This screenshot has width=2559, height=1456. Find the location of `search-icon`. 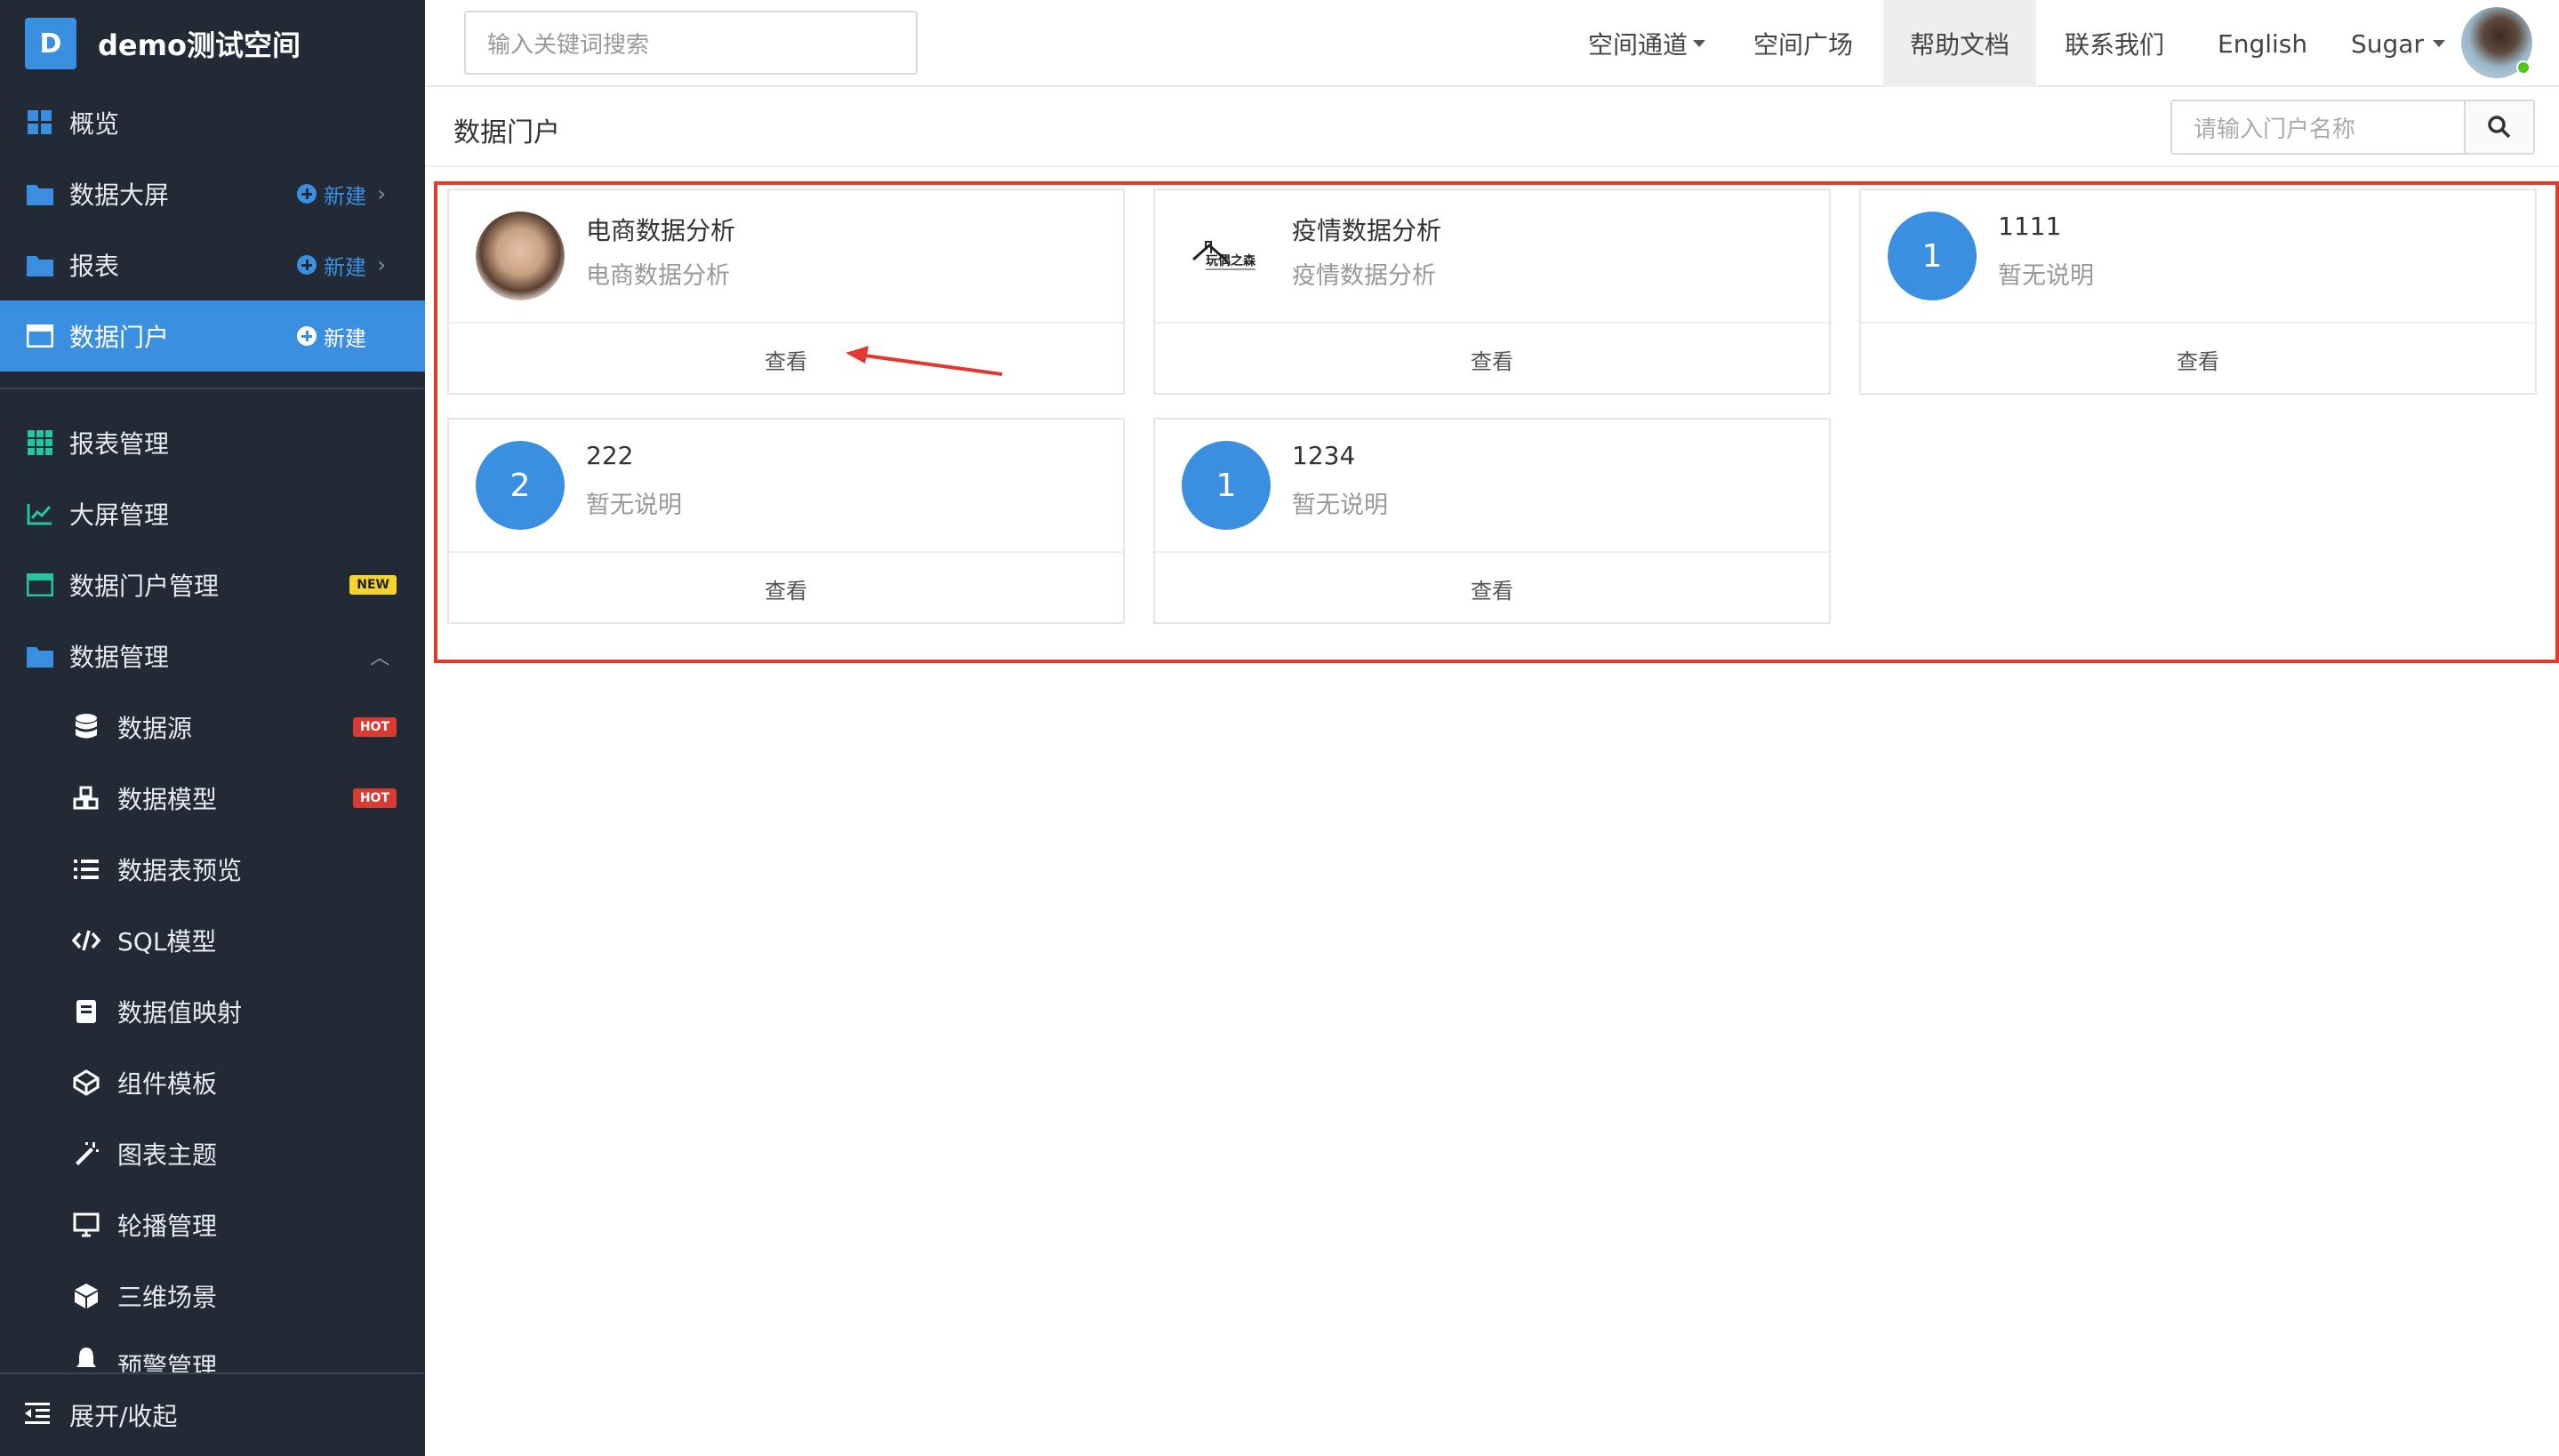

search-icon is located at coordinates (2499, 127).